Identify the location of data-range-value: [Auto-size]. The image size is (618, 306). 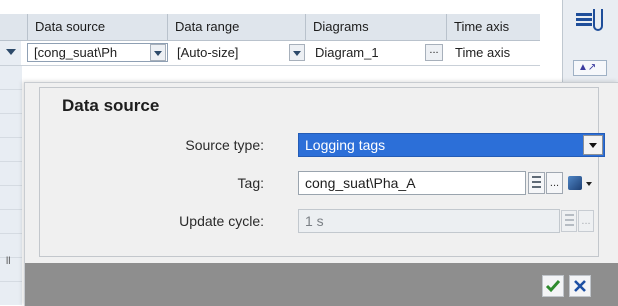
(207, 53).